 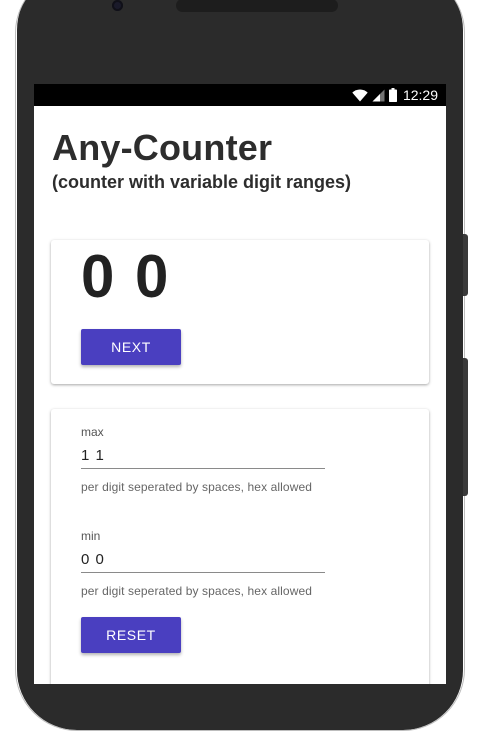 What do you see at coordinates (91, 536) in the screenshot?
I see `min-field-label: min` at bounding box center [91, 536].